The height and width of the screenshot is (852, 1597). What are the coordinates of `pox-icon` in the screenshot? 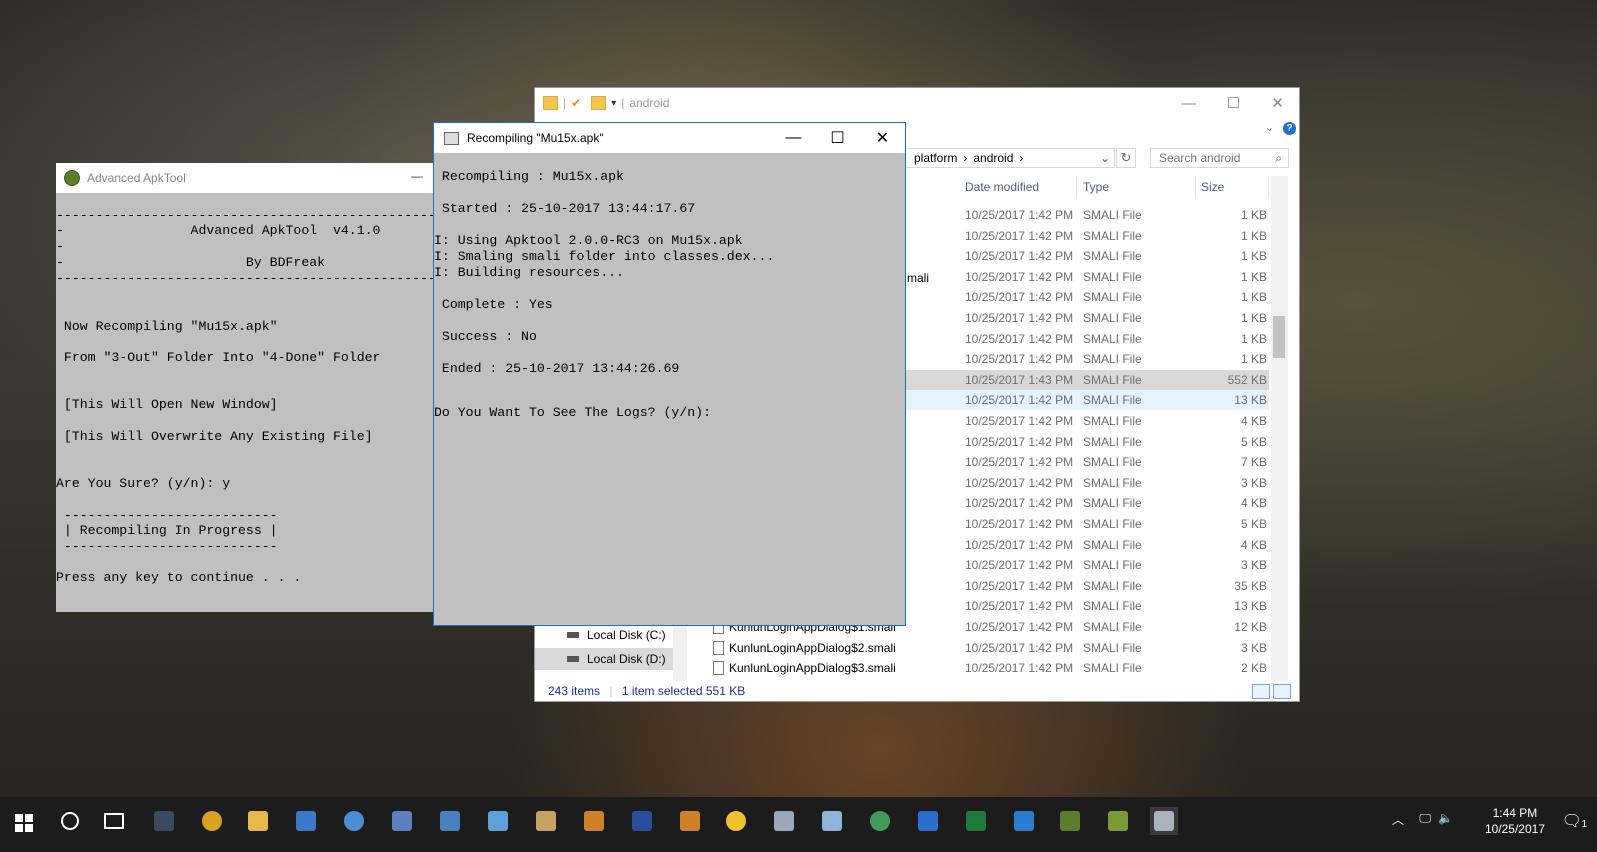 It's located at (164, 821).